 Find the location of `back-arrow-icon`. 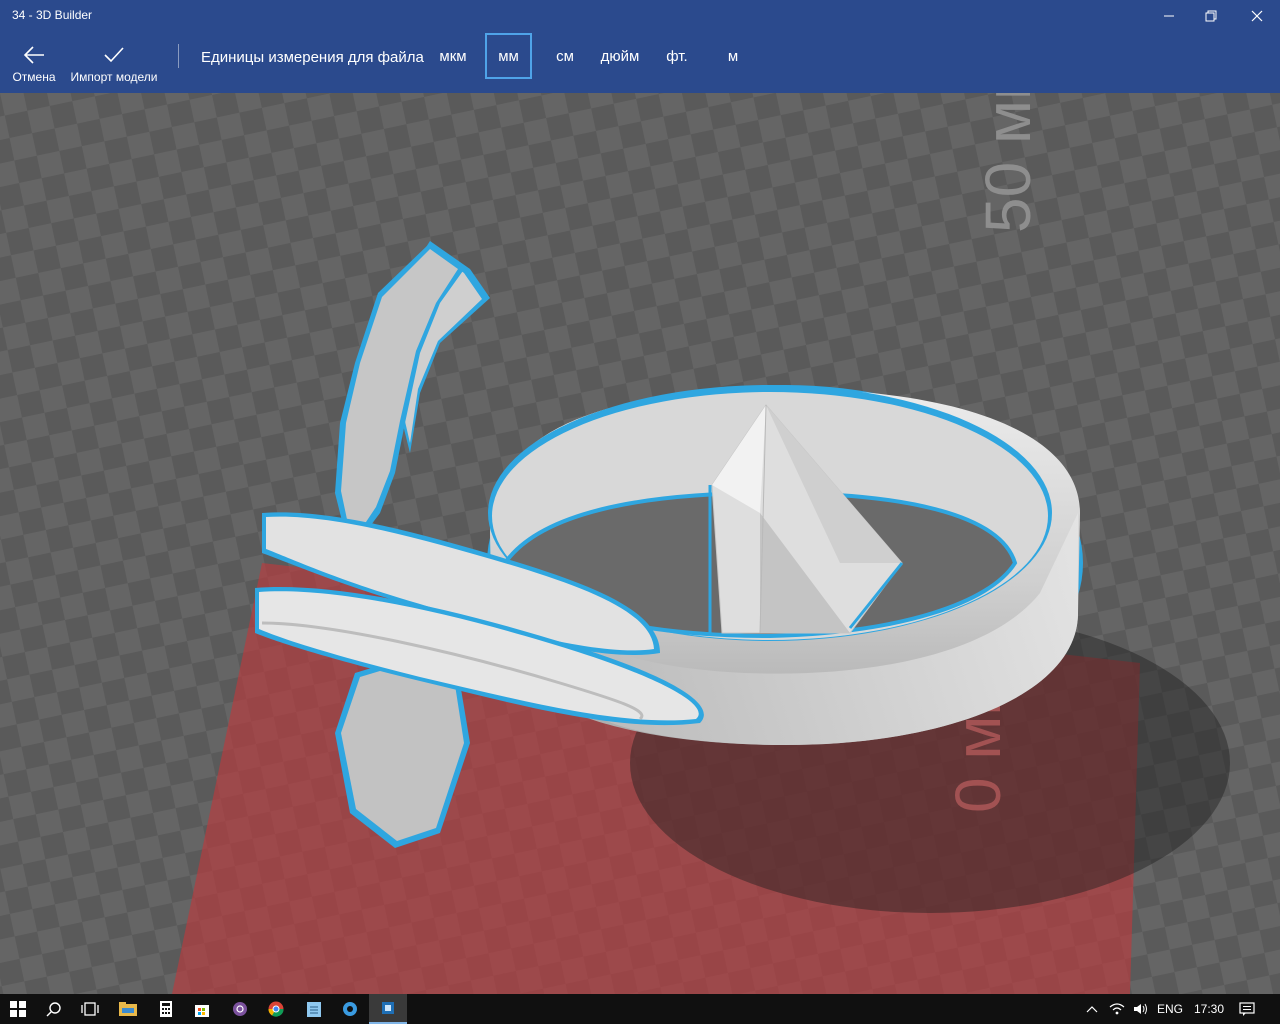

back-arrow-icon is located at coordinates (33, 55).